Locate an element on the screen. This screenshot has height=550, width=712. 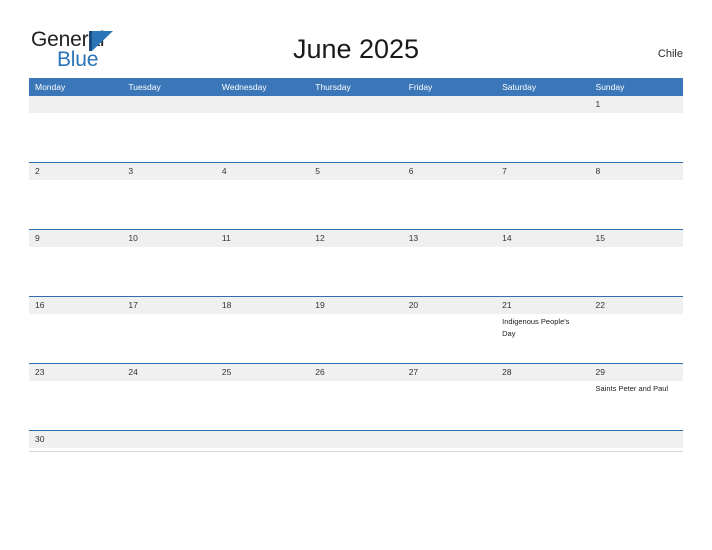
calendar-day-events: Indigenous People's Day is located at coordinates (542, 326).